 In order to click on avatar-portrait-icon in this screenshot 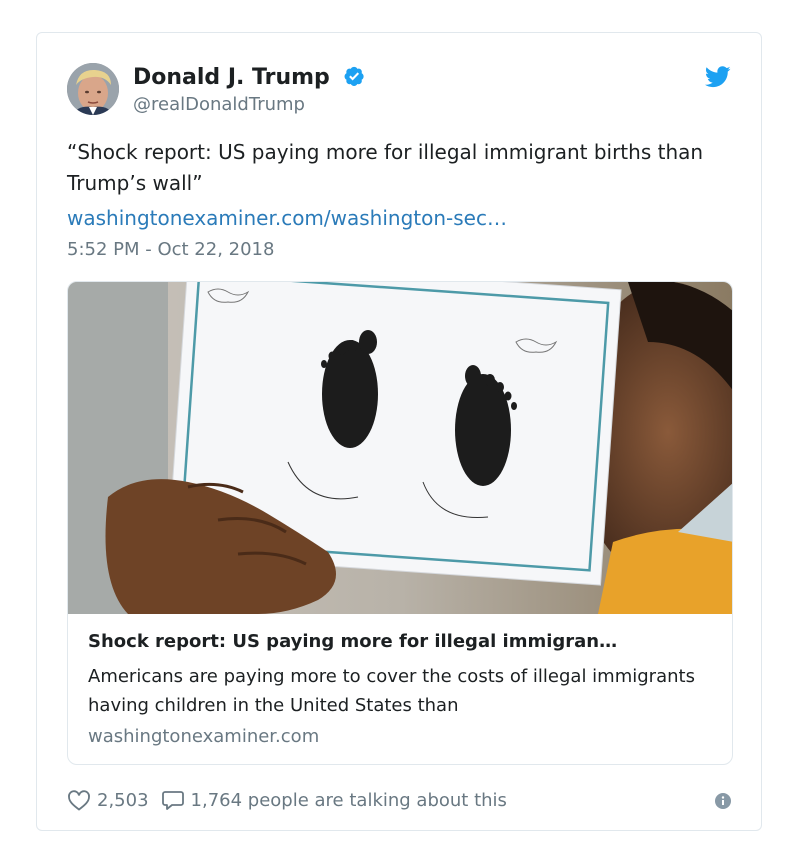, I will do `click(93, 89)`.